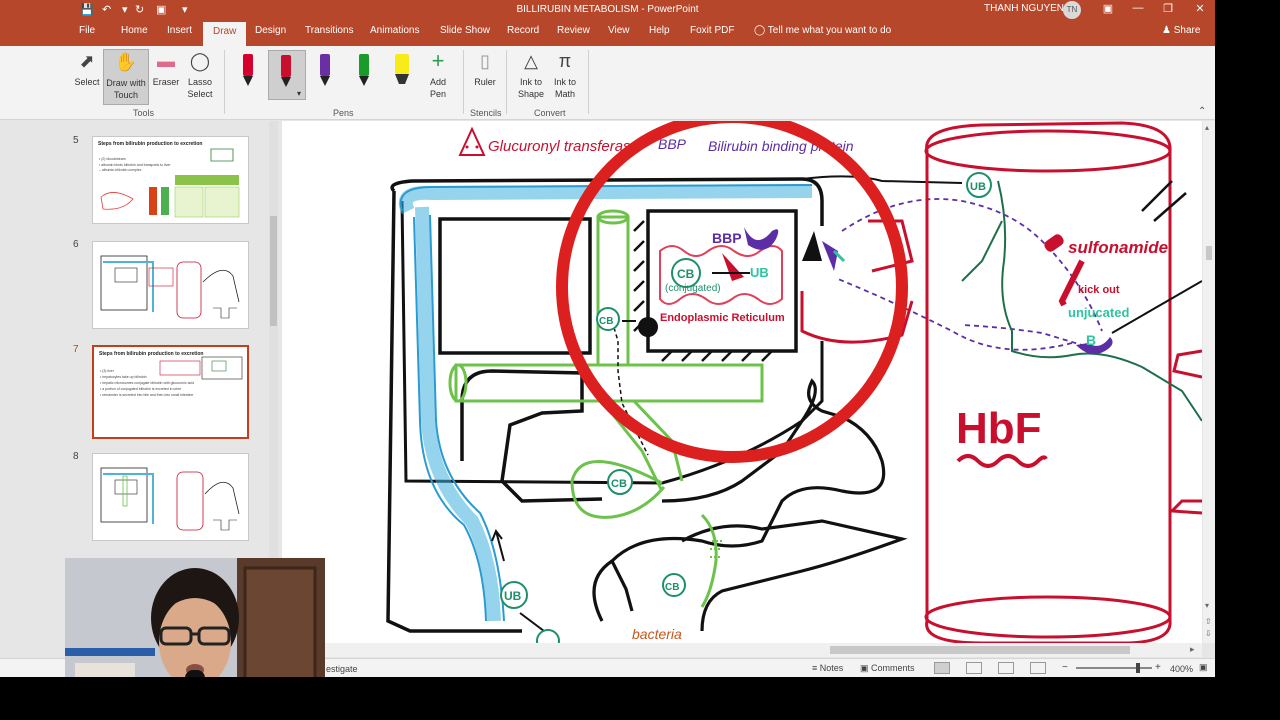 The height and width of the screenshot is (720, 1280). I want to click on share-button: ♟ Share, so click(1181, 30).